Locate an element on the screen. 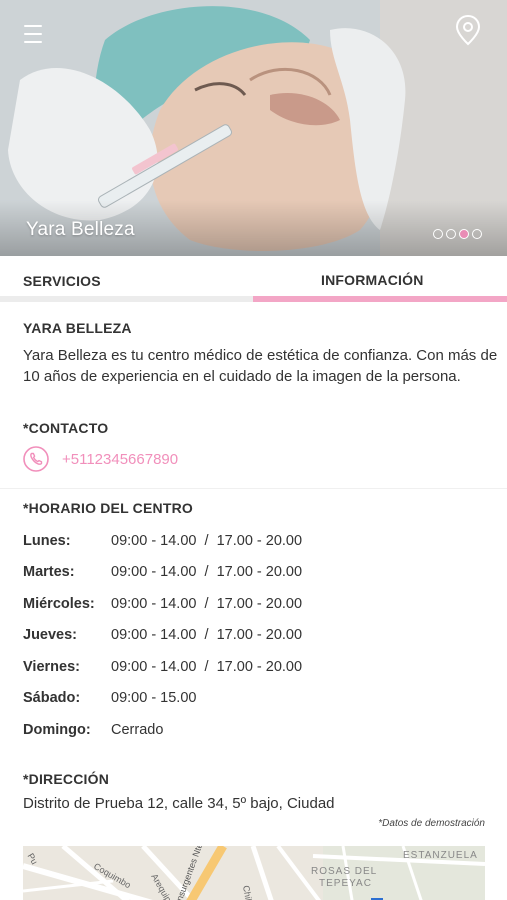  tab-bar: SERVICIOS INFORMACIÓN is located at coordinates (253, 279).